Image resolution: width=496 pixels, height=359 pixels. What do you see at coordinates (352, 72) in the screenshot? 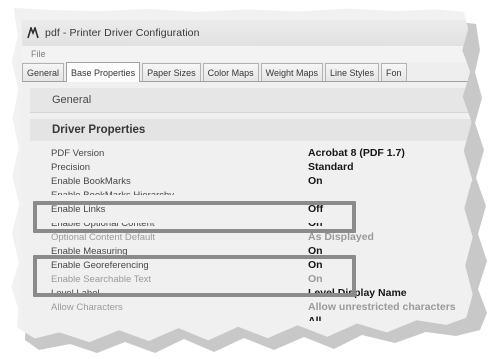
I see `tab-line-styles: Line Styles` at bounding box center [352, 72].